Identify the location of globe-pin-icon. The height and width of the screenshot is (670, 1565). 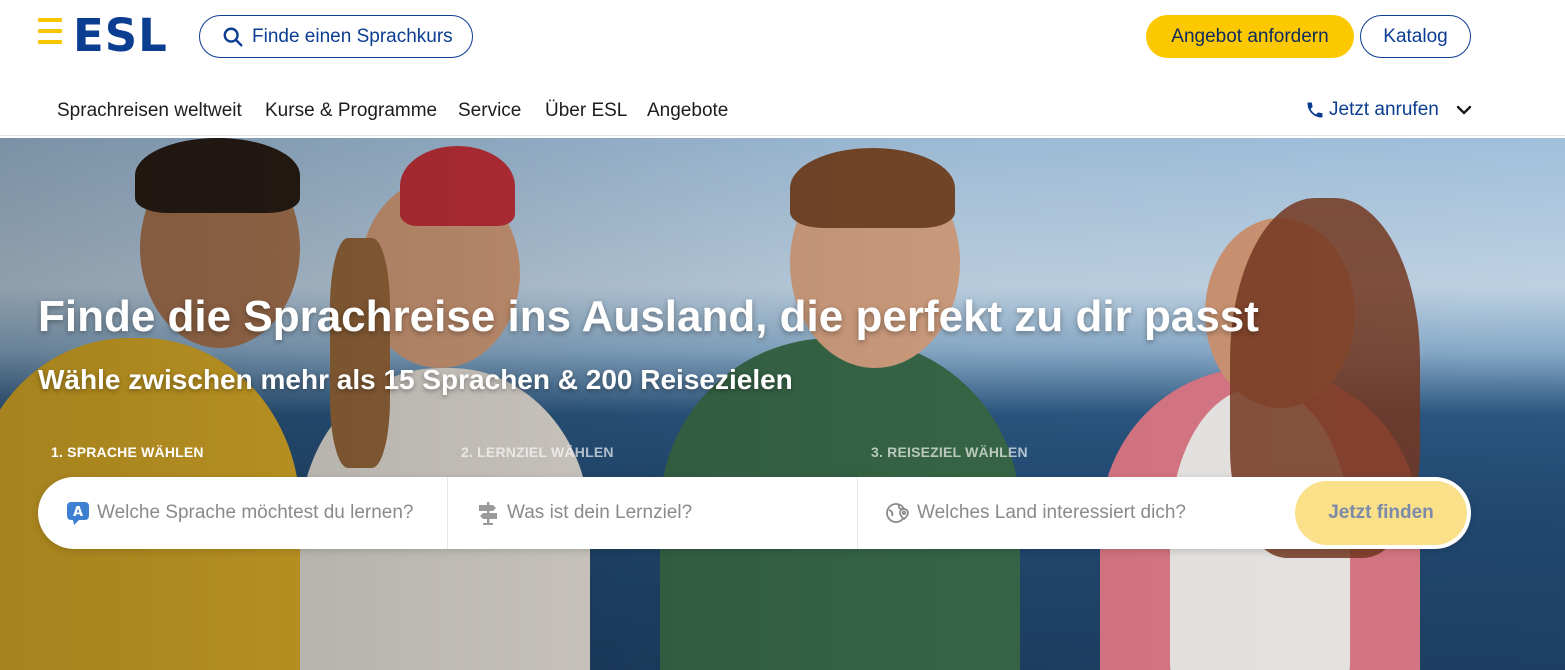
(897, 513).